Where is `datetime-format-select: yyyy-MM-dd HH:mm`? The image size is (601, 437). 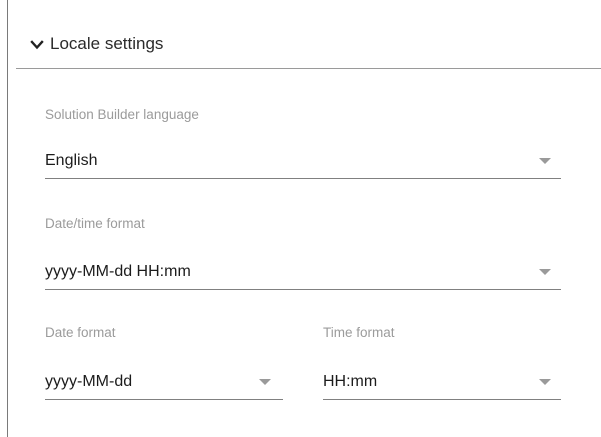 datetime-format-select: yyyy-MM-dd HH:mm is located at coordinates (303, 275).